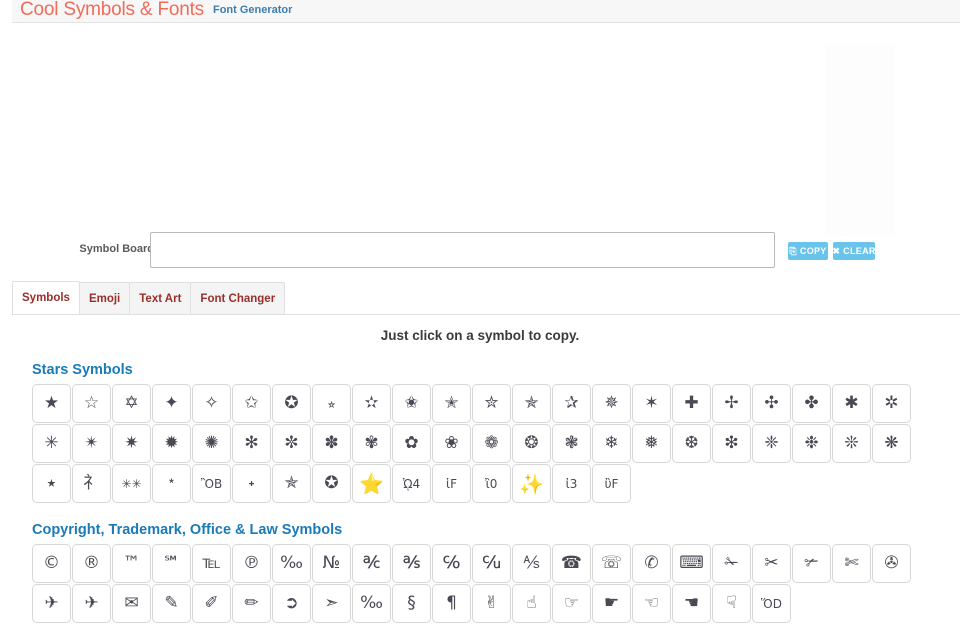 The width and height of the screenshot is (960, 640). Describe the element at coordinates (491, 403) in the screenshot. I see `symbol-cell: ✮` at that location.